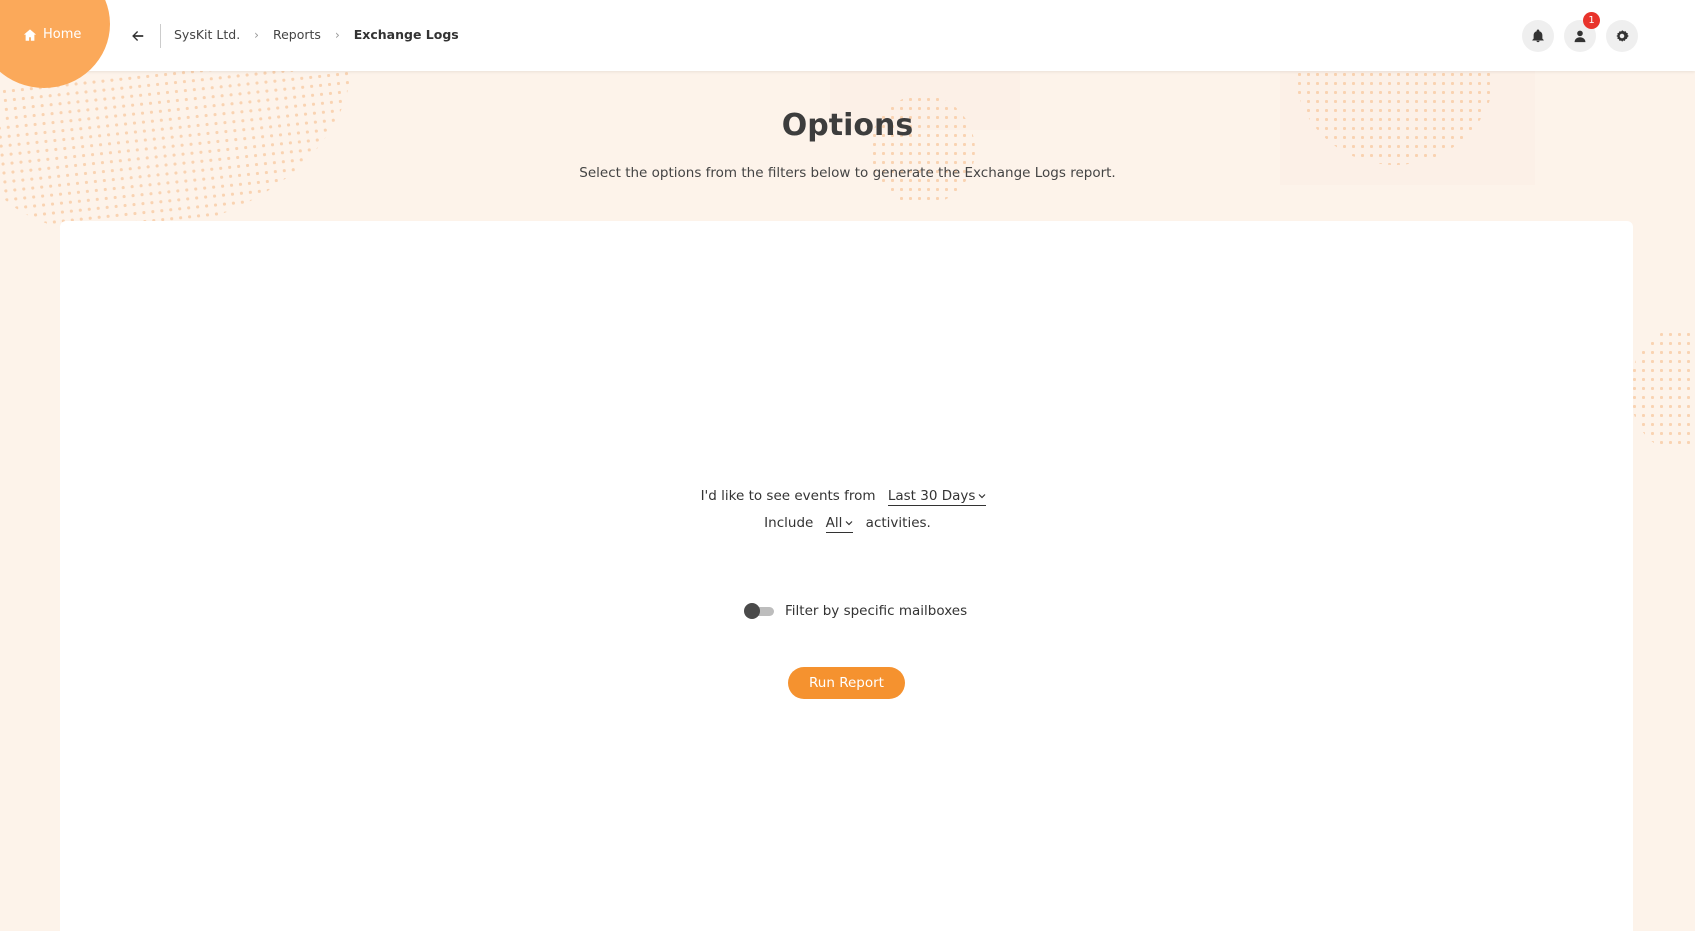 The height and width of the screenshot is (931, 1695). I want to click on toggle-knob, so click(752, 611).